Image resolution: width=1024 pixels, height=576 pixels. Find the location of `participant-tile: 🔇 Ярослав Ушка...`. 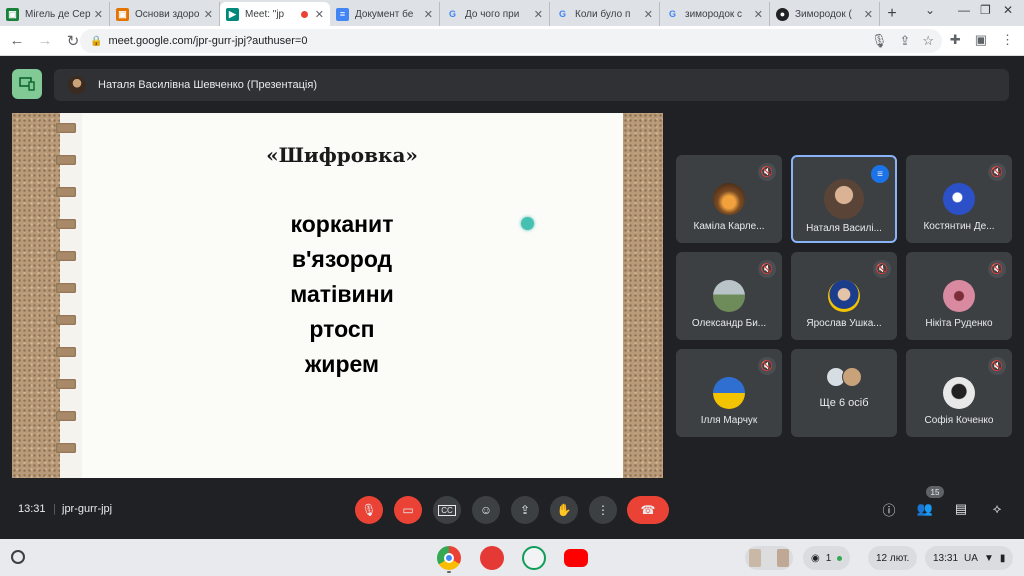

participant-tile: 🔇 Ярослав Ушка... is located at coordinates (844, 296).